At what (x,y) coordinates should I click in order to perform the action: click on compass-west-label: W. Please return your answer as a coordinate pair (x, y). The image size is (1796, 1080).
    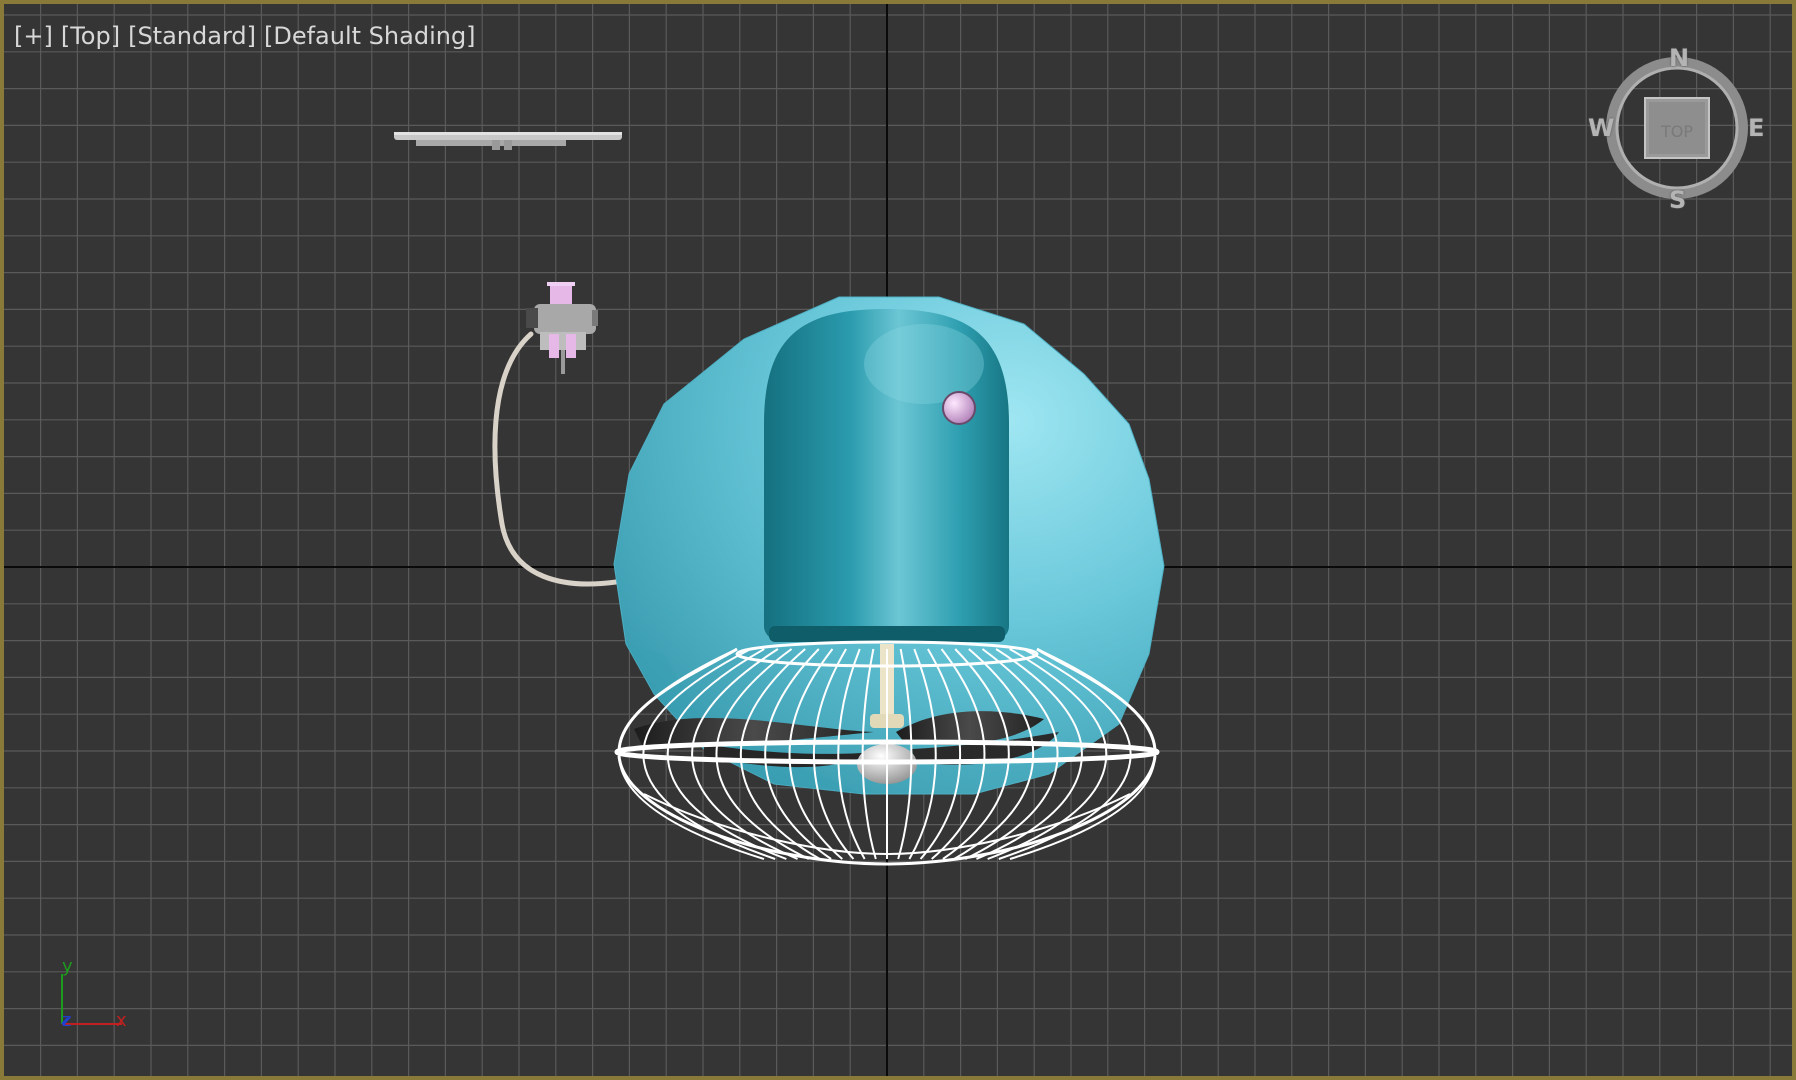
    Looking at the image, I should click on (1601, 128).